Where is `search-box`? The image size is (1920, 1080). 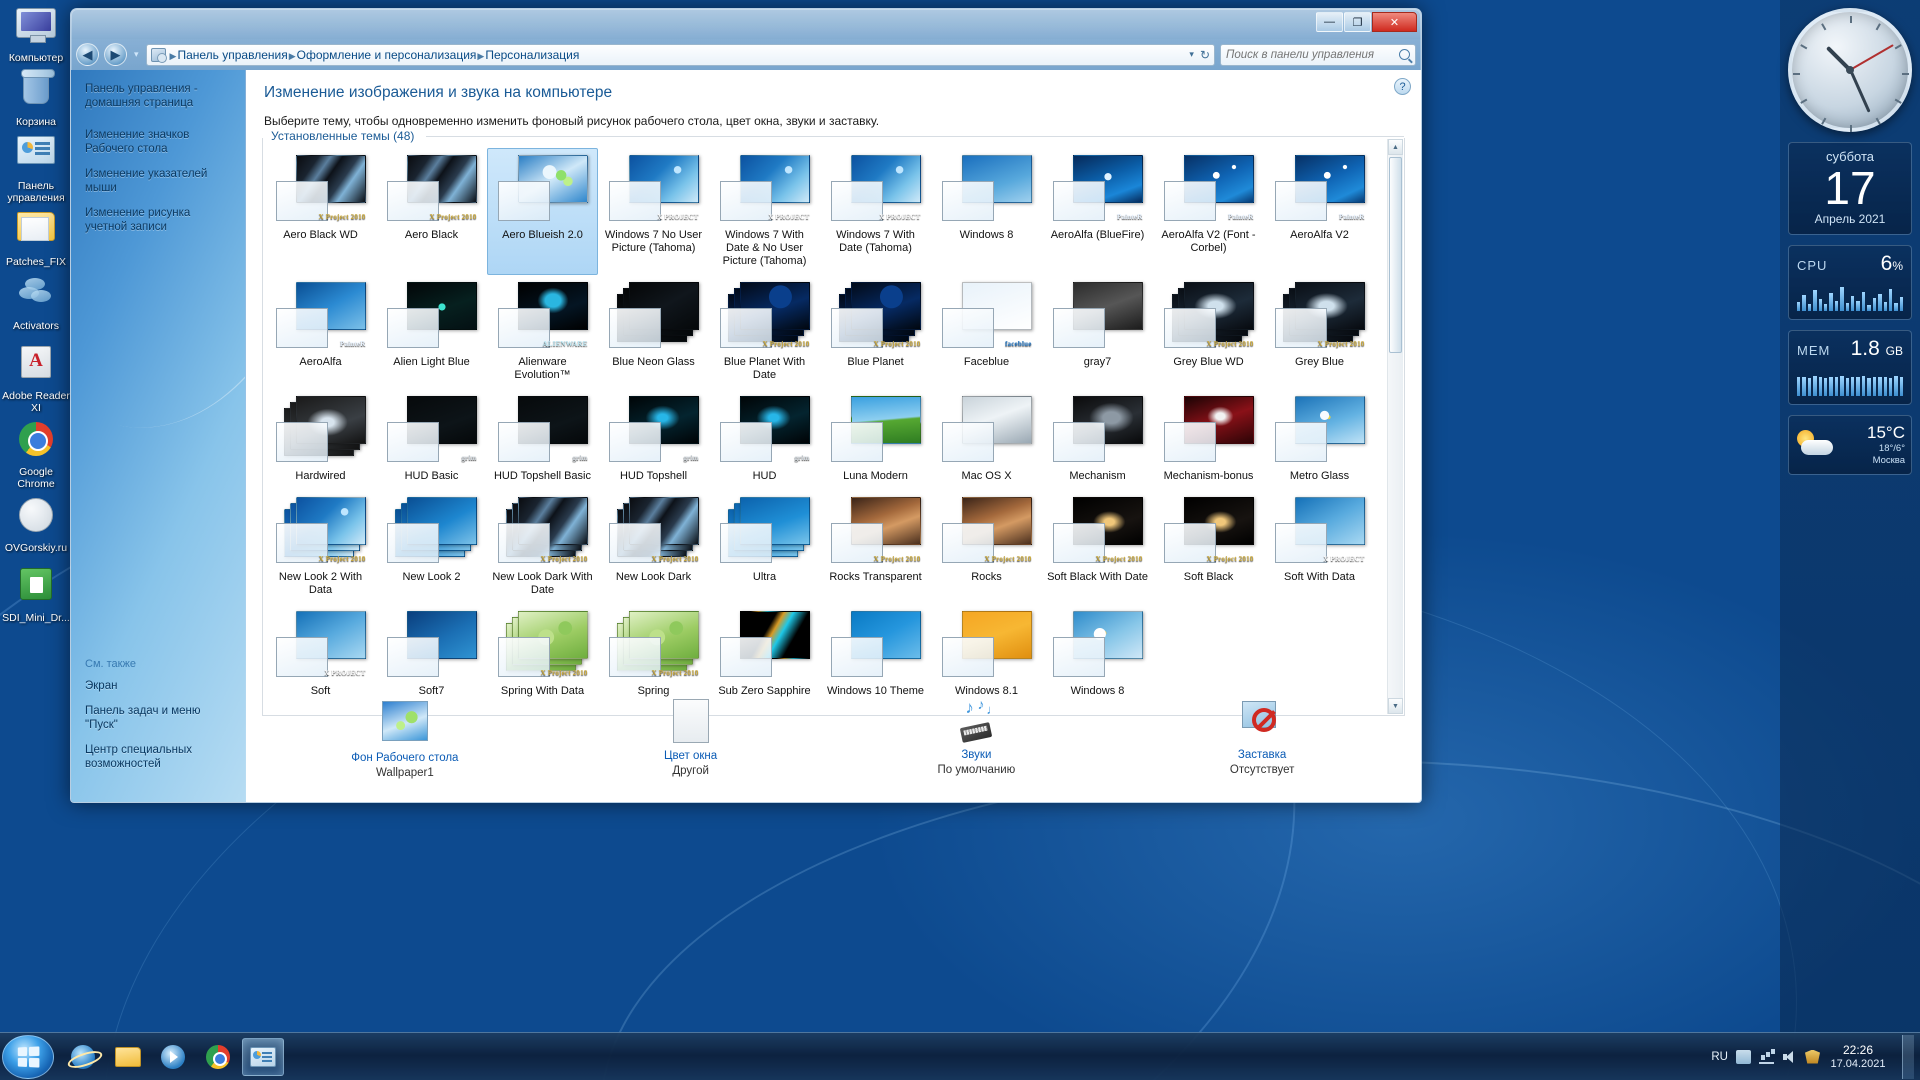 search-box is located at coordinates (1318, 54).